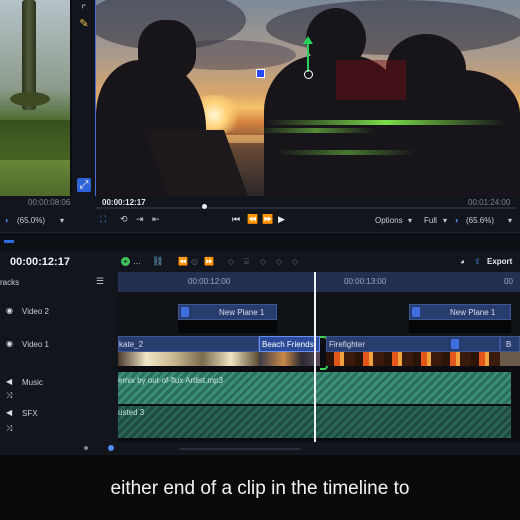 The image size is (520, 520). What do you see at coordinates (315, 357) in the screenshot?
I see `playhead` at bounding box center [315, 357].